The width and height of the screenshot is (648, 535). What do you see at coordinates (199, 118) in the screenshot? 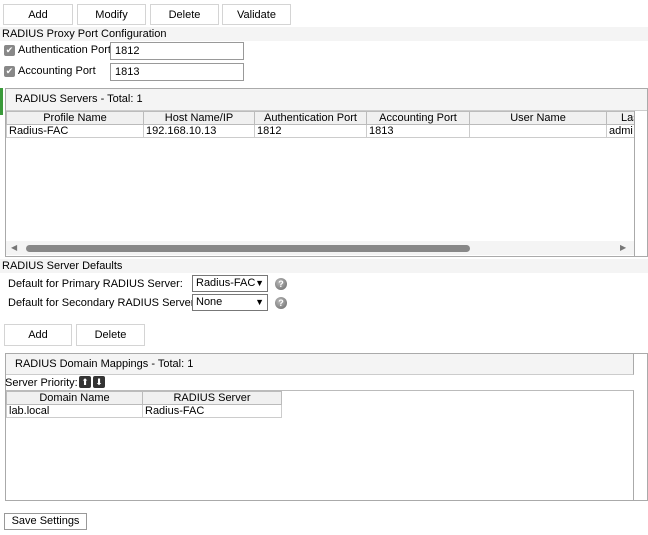
I see `col-host: Host Name/IP` at bounding box center [199, 118].